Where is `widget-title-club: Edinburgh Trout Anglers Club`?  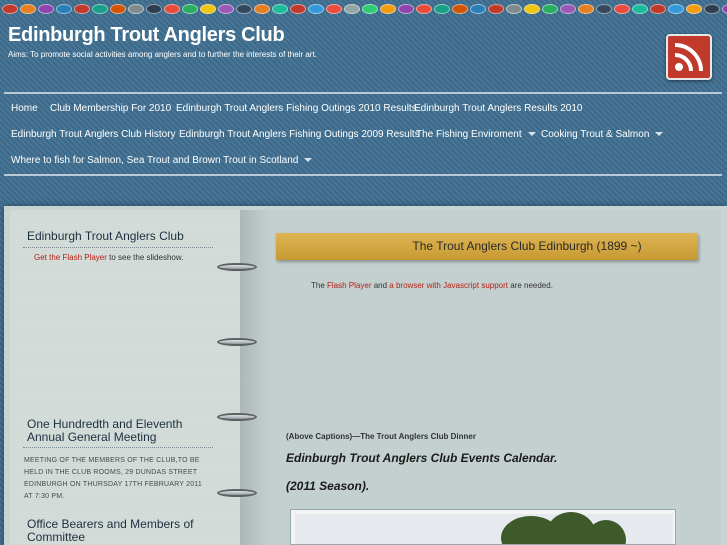 widget-title-club: Edinburgh Trout Anglers Club is located at coordinates (105, 236).